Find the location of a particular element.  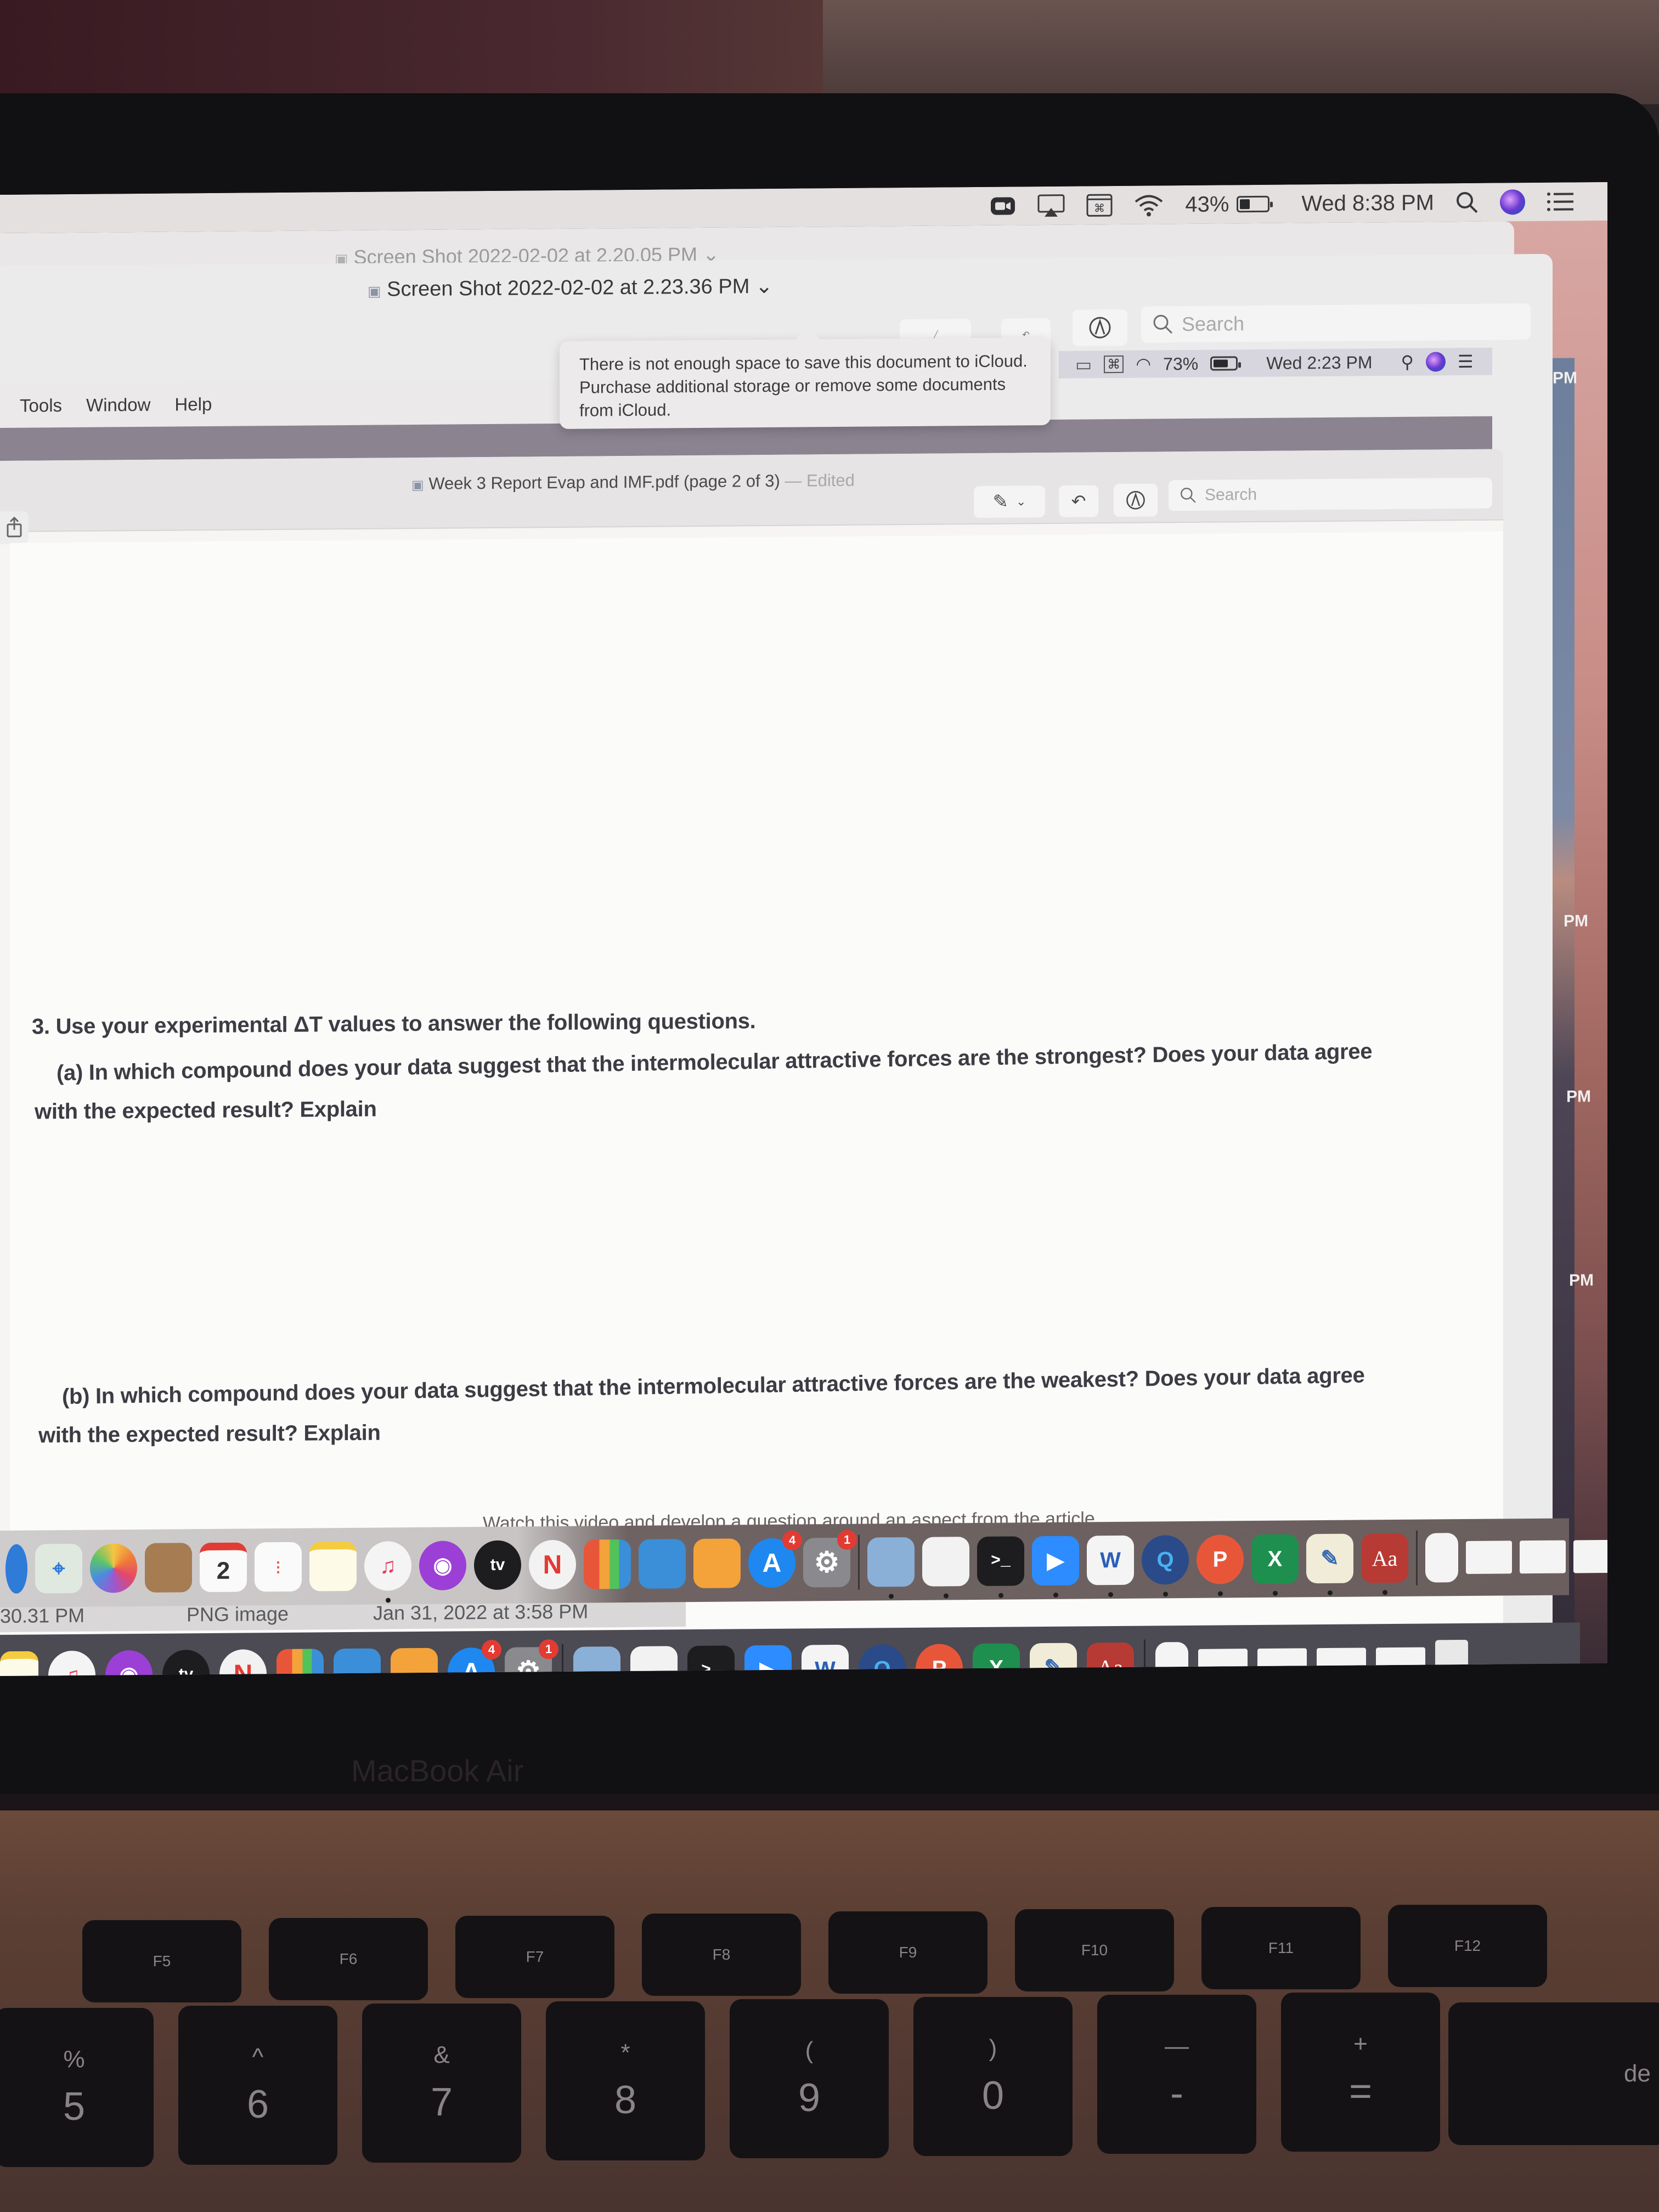

zoom-video-icon is located at coordinates (1003, 206).